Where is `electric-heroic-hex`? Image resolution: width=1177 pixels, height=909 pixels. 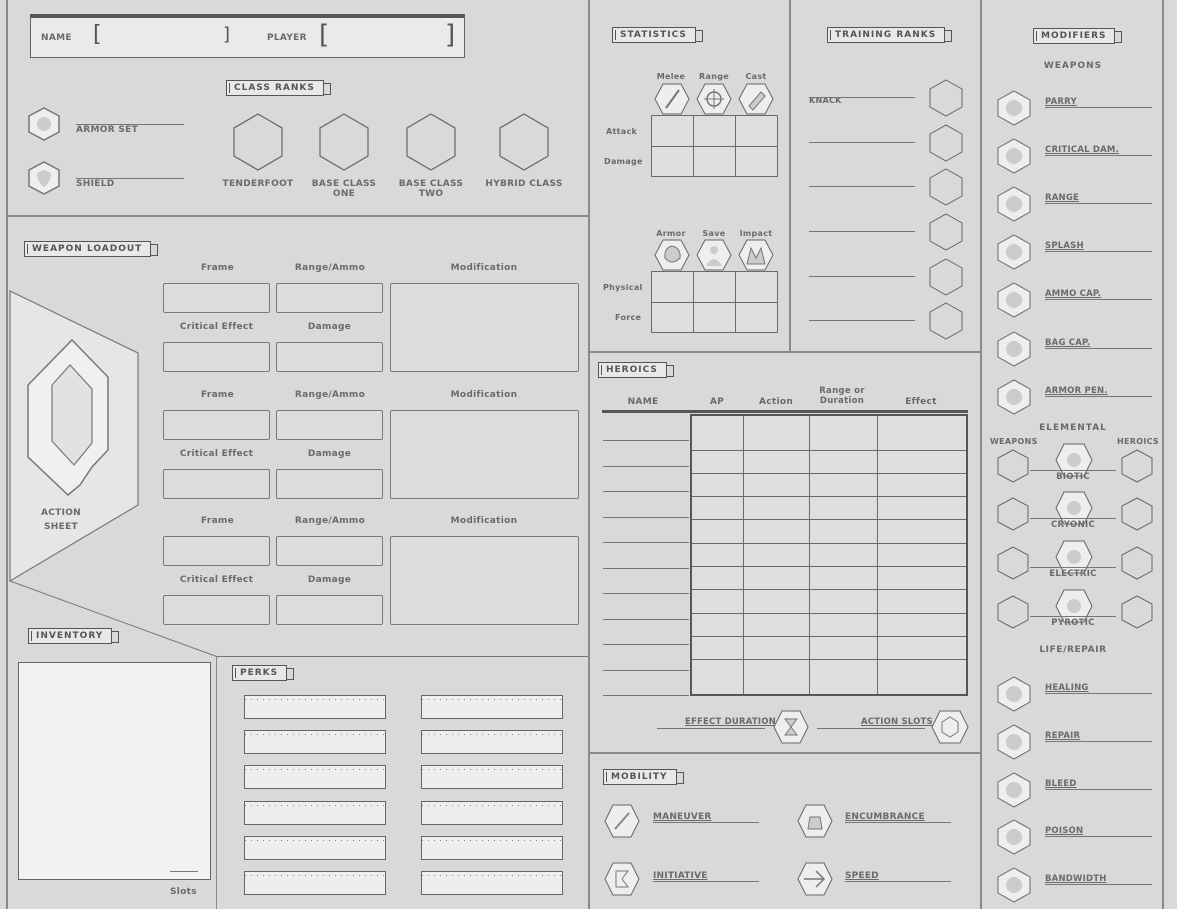 electric-heroic-hex is located at coordinates (1137, 563).